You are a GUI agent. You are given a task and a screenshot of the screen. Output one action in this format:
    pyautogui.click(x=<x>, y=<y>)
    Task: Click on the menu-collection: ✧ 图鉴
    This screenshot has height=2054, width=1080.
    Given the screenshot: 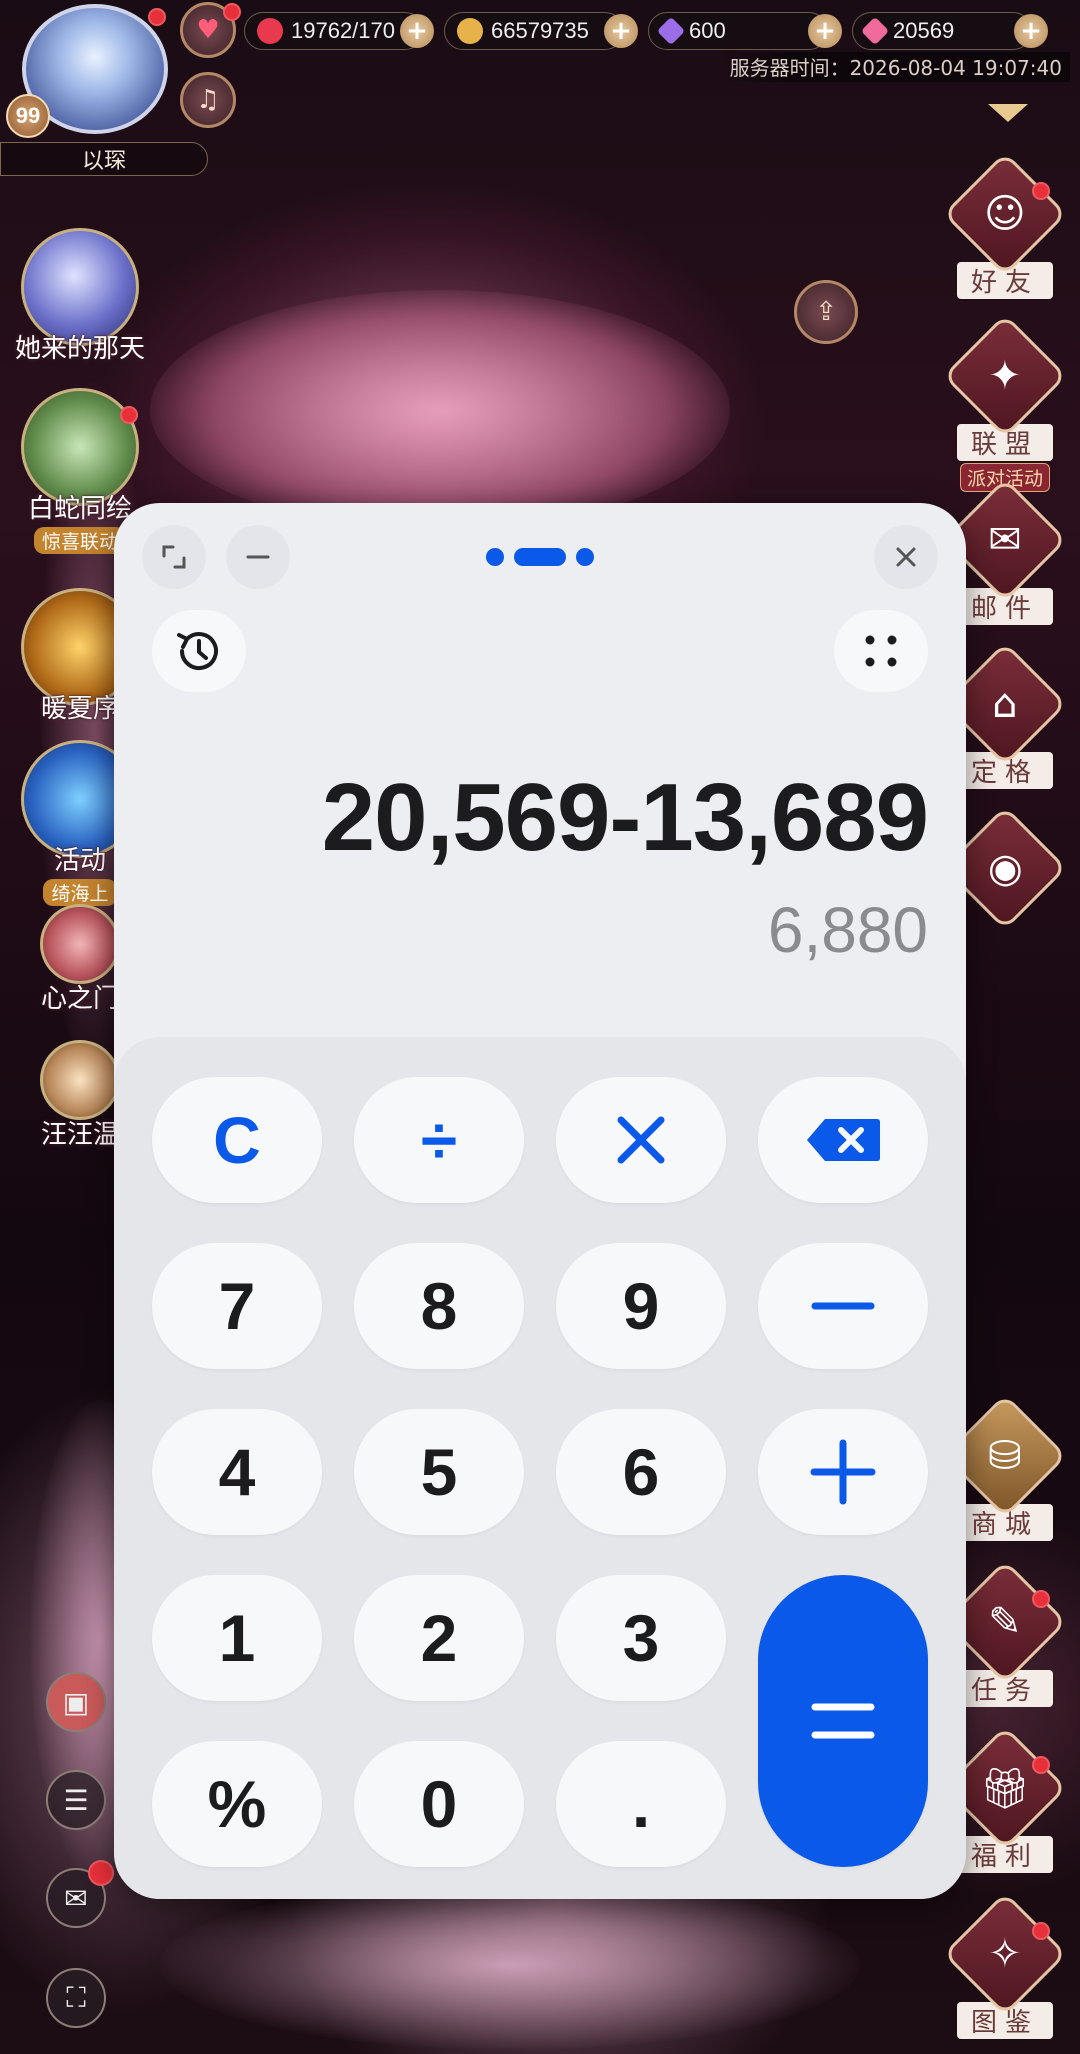 What is the action you would take?
    pyautogui.click(x=1005, y=1965)
    